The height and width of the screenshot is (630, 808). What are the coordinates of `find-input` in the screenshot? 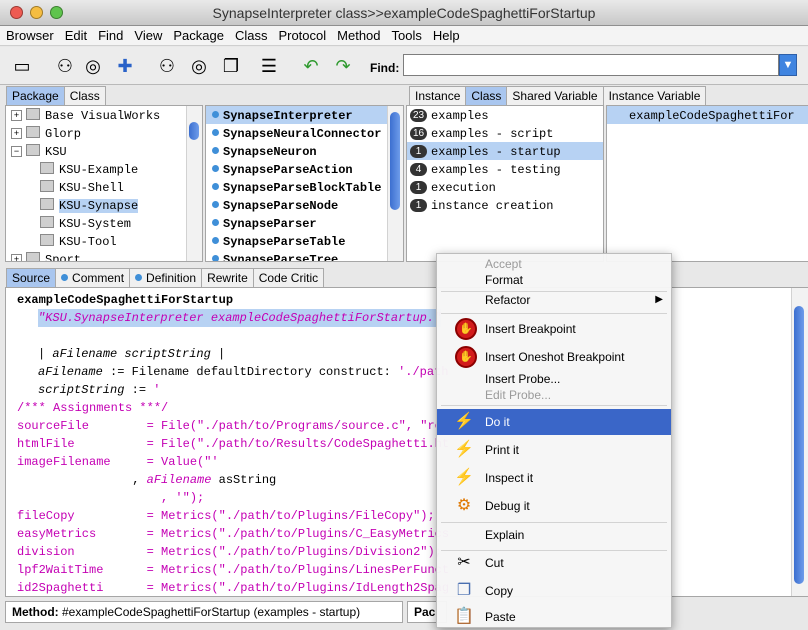 It's located at (591, 65).